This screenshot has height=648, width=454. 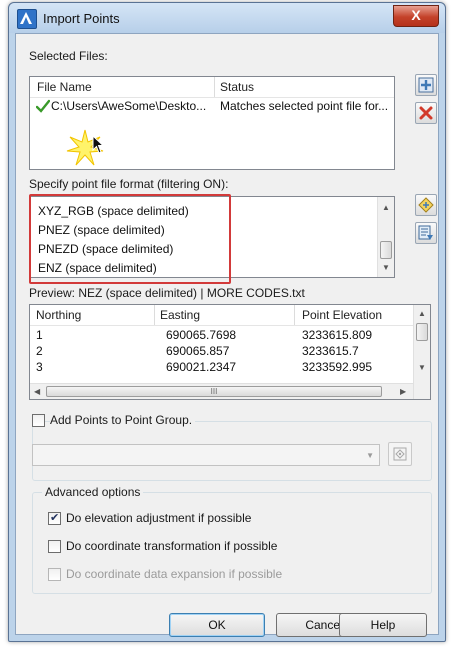 What do you see at coordinates (421, 352) in the screenshot?
I see `preview-vertical-scrollbar: ▲ ▼` at bounding box center [421, 352].